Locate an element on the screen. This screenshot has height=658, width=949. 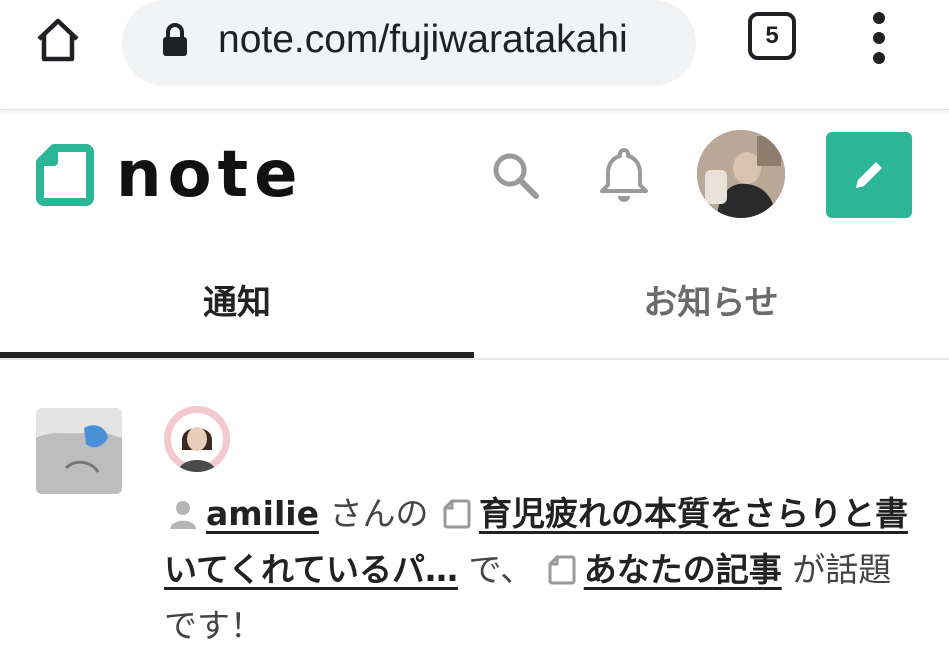
tab-notifications: 通知 is located at coordinates (237, 299).